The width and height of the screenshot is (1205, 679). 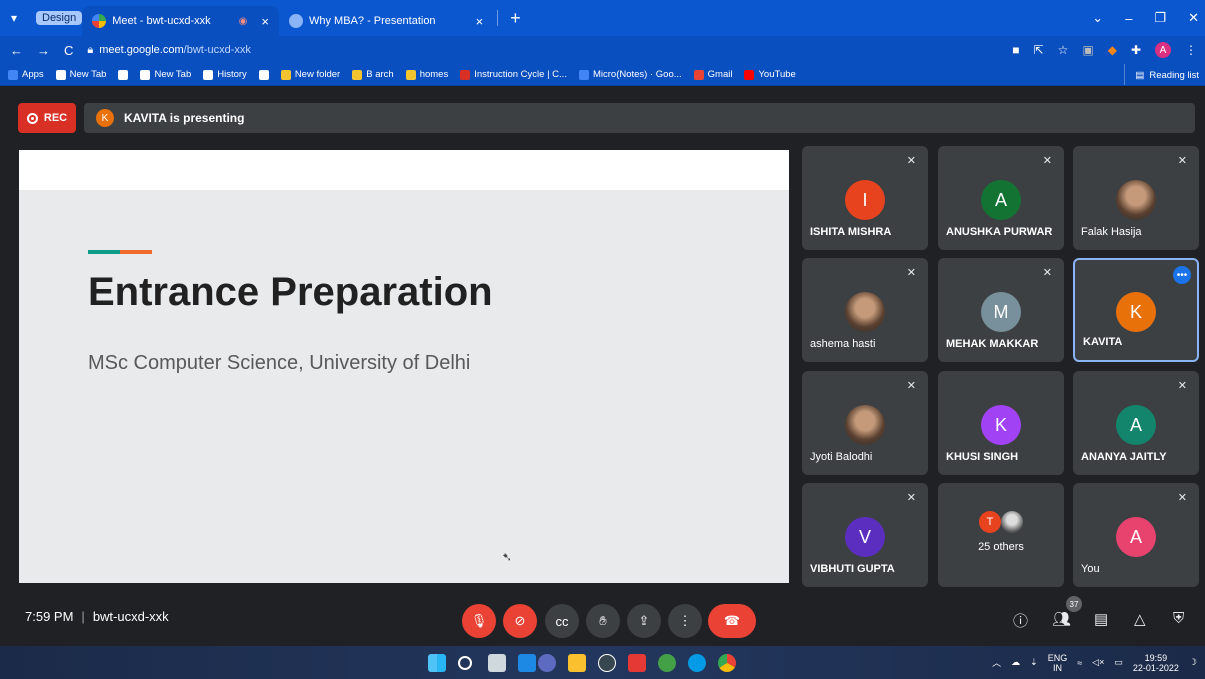 What do you see at coordinates (698, 74) in the screenshot?
I see `gmail-icon` at bounding box center [698, 74].